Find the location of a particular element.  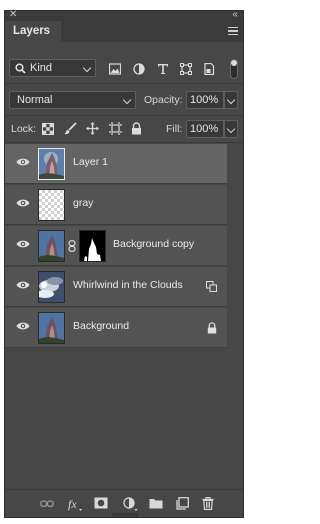

lock-artboard-icon is located at coordinates (115, 128).